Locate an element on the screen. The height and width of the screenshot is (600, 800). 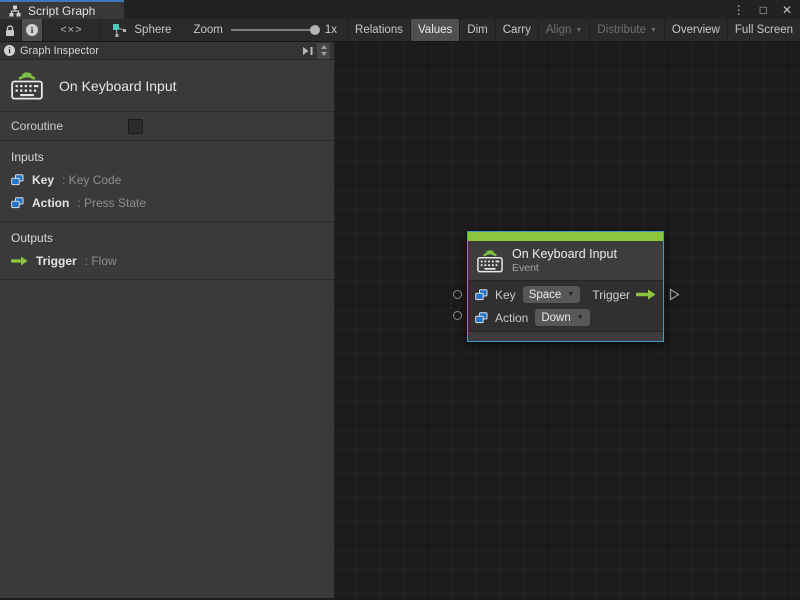
overview-label: Overview is located at coordinates (695, 30).